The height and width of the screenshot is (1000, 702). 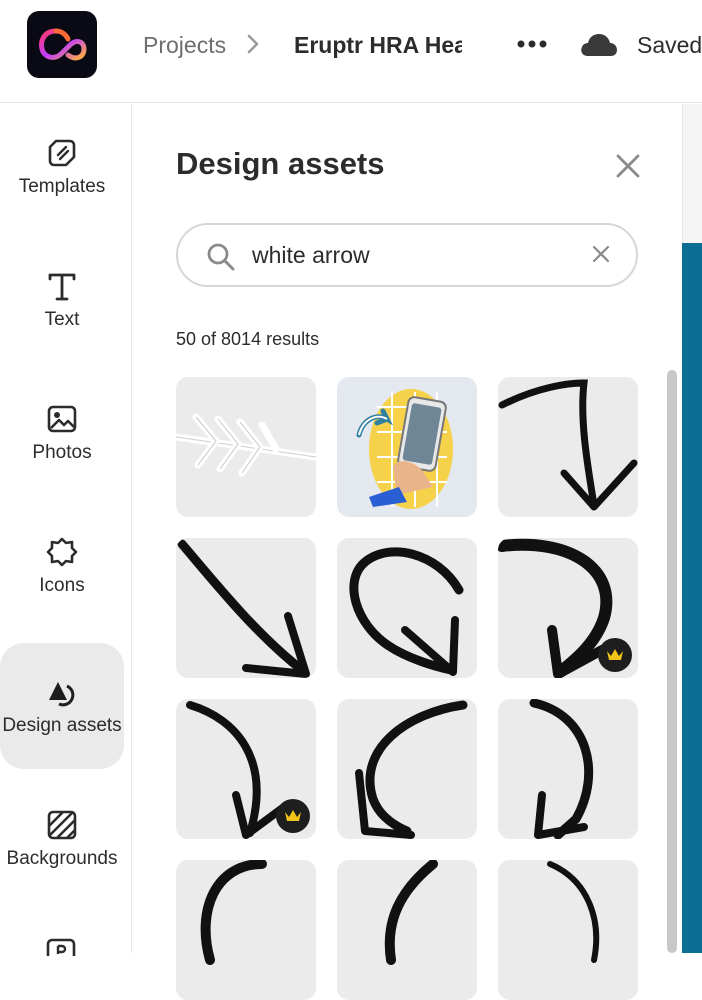 What do you see at coordinates (62, 452) in the screenshot?
I see `rail-item-label: Photos` at bounding box center [62, 452].